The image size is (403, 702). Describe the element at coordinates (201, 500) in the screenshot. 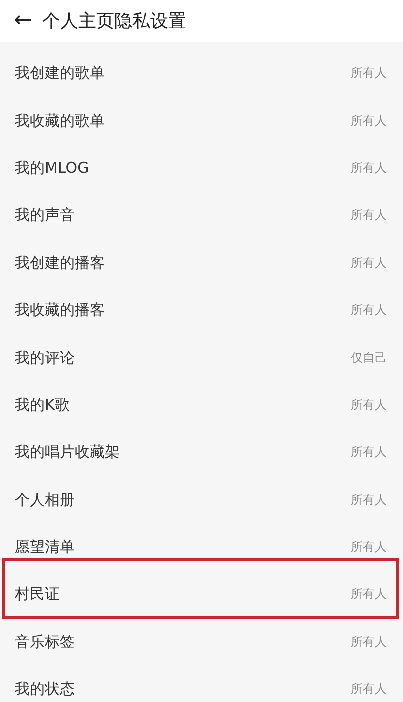

I see `settings-row: 个人相册 所有人` at that location.